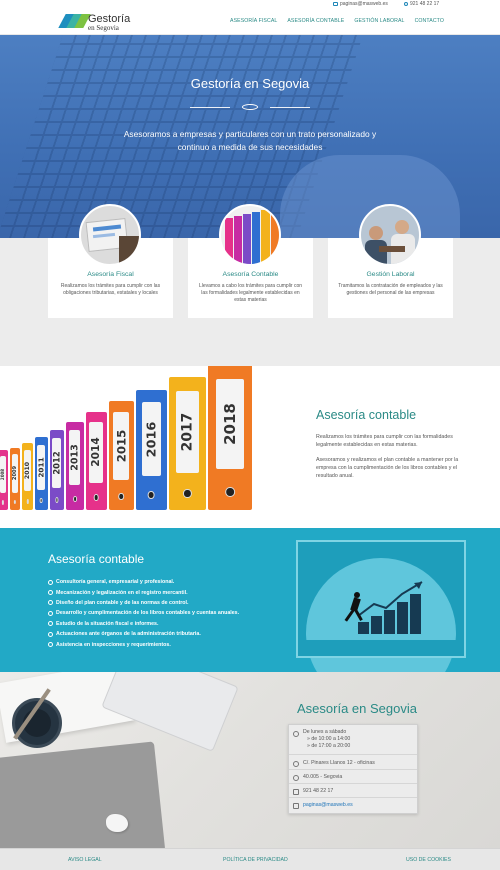  Describe the element at coordinates (296, 764) in the screenshot. I see `home-icon` at that location.